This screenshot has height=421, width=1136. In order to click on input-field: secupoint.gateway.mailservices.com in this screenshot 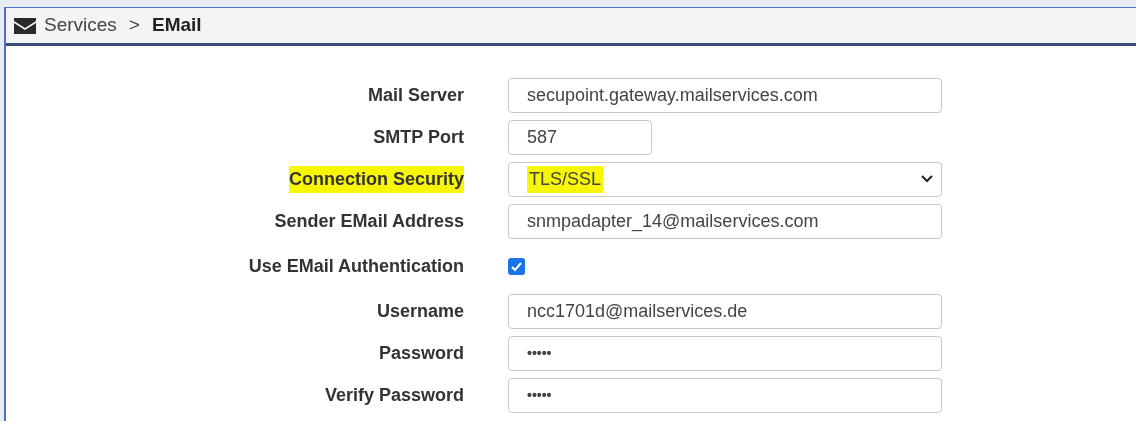, I will do `click(725, 95)`.